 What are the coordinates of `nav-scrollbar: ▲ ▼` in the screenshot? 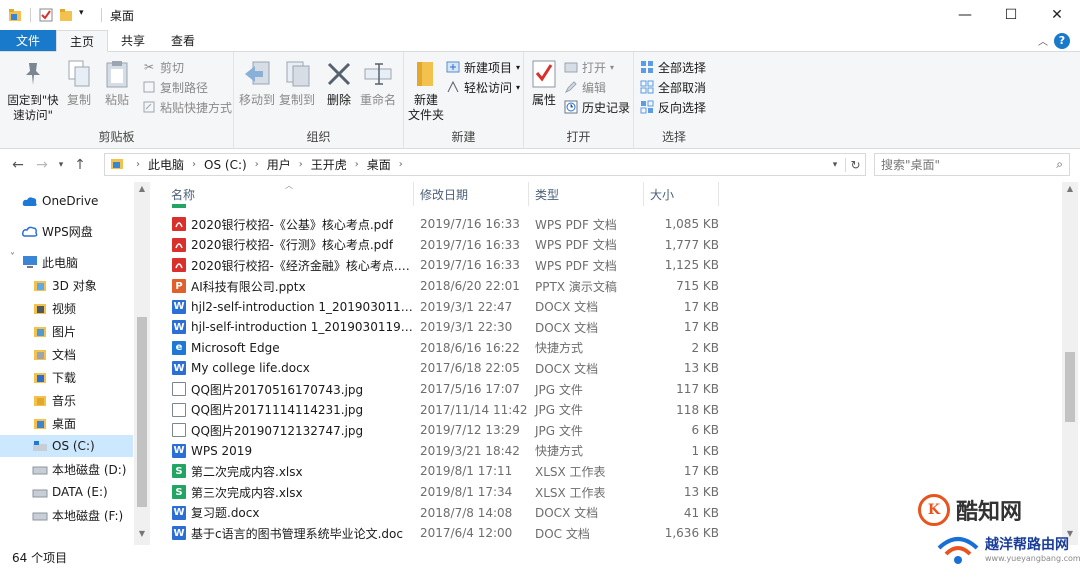 It's located at (142, 363).